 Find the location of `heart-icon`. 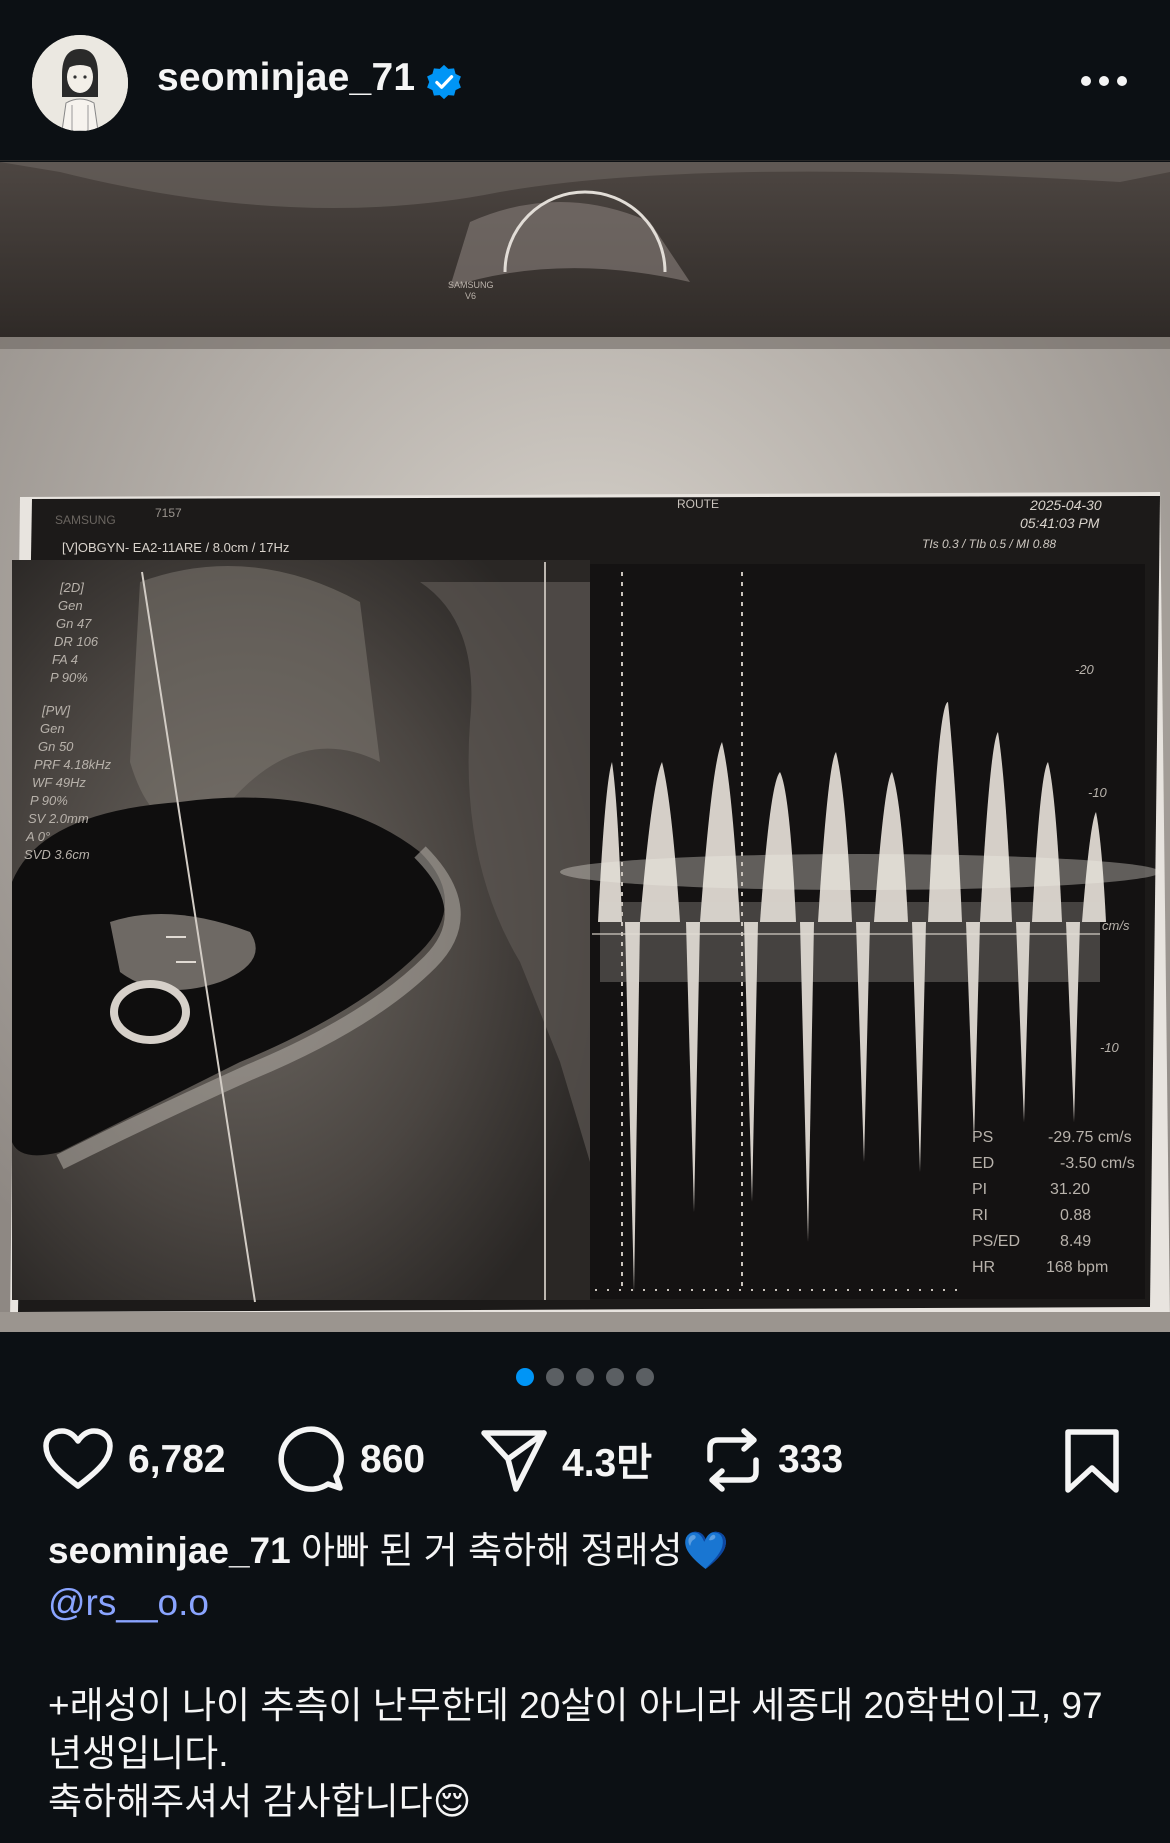

heart-icon is located at coordinates (78, 1458).